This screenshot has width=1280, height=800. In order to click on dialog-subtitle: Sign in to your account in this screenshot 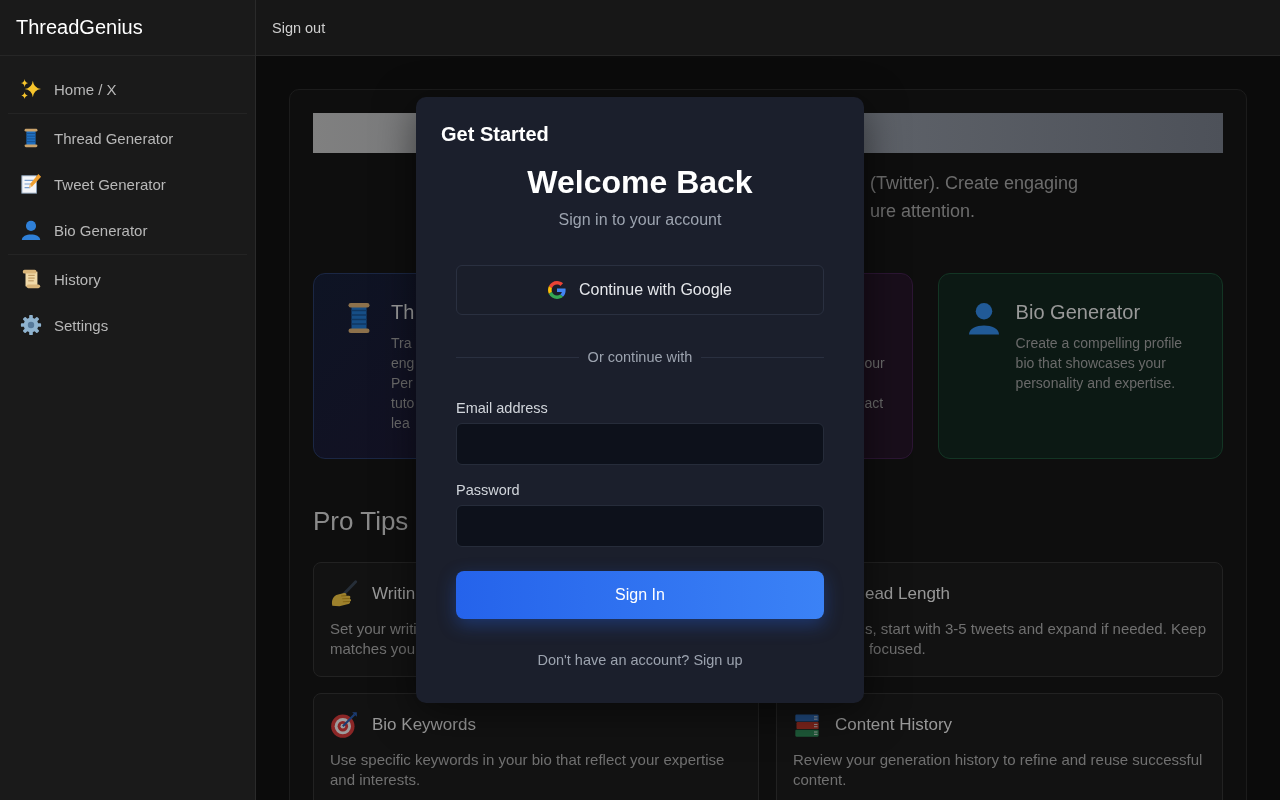, I will do `click(640, 220)`.